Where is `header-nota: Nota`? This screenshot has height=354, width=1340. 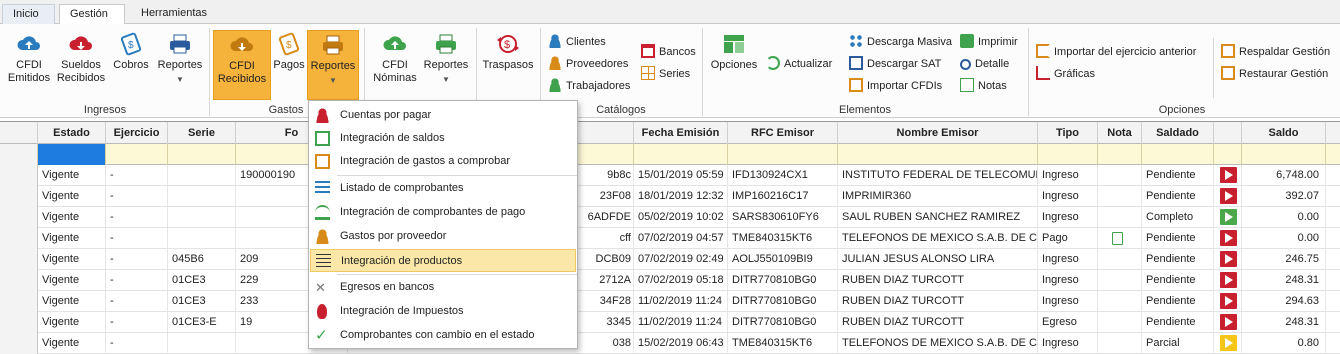 header-nota: Nota is located at coordinates (1120, 133).